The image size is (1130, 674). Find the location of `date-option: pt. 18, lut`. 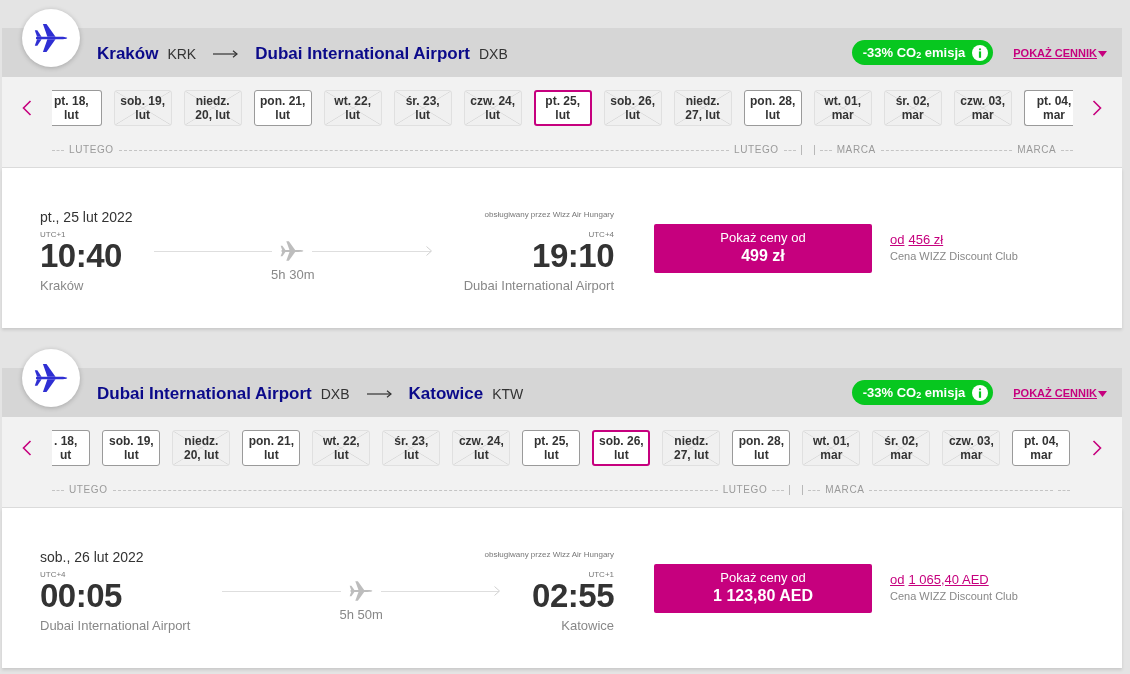

date-option: pt. 18, lut is located at coordinates (77, 108).